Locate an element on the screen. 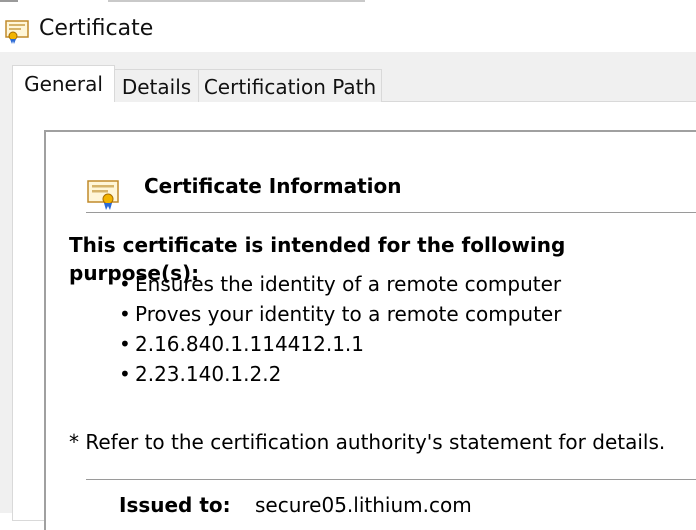 This screenshot has height=530, width=696. purpose-text: 2.23.140.1.2.2 is located at coordinates (208, 374).